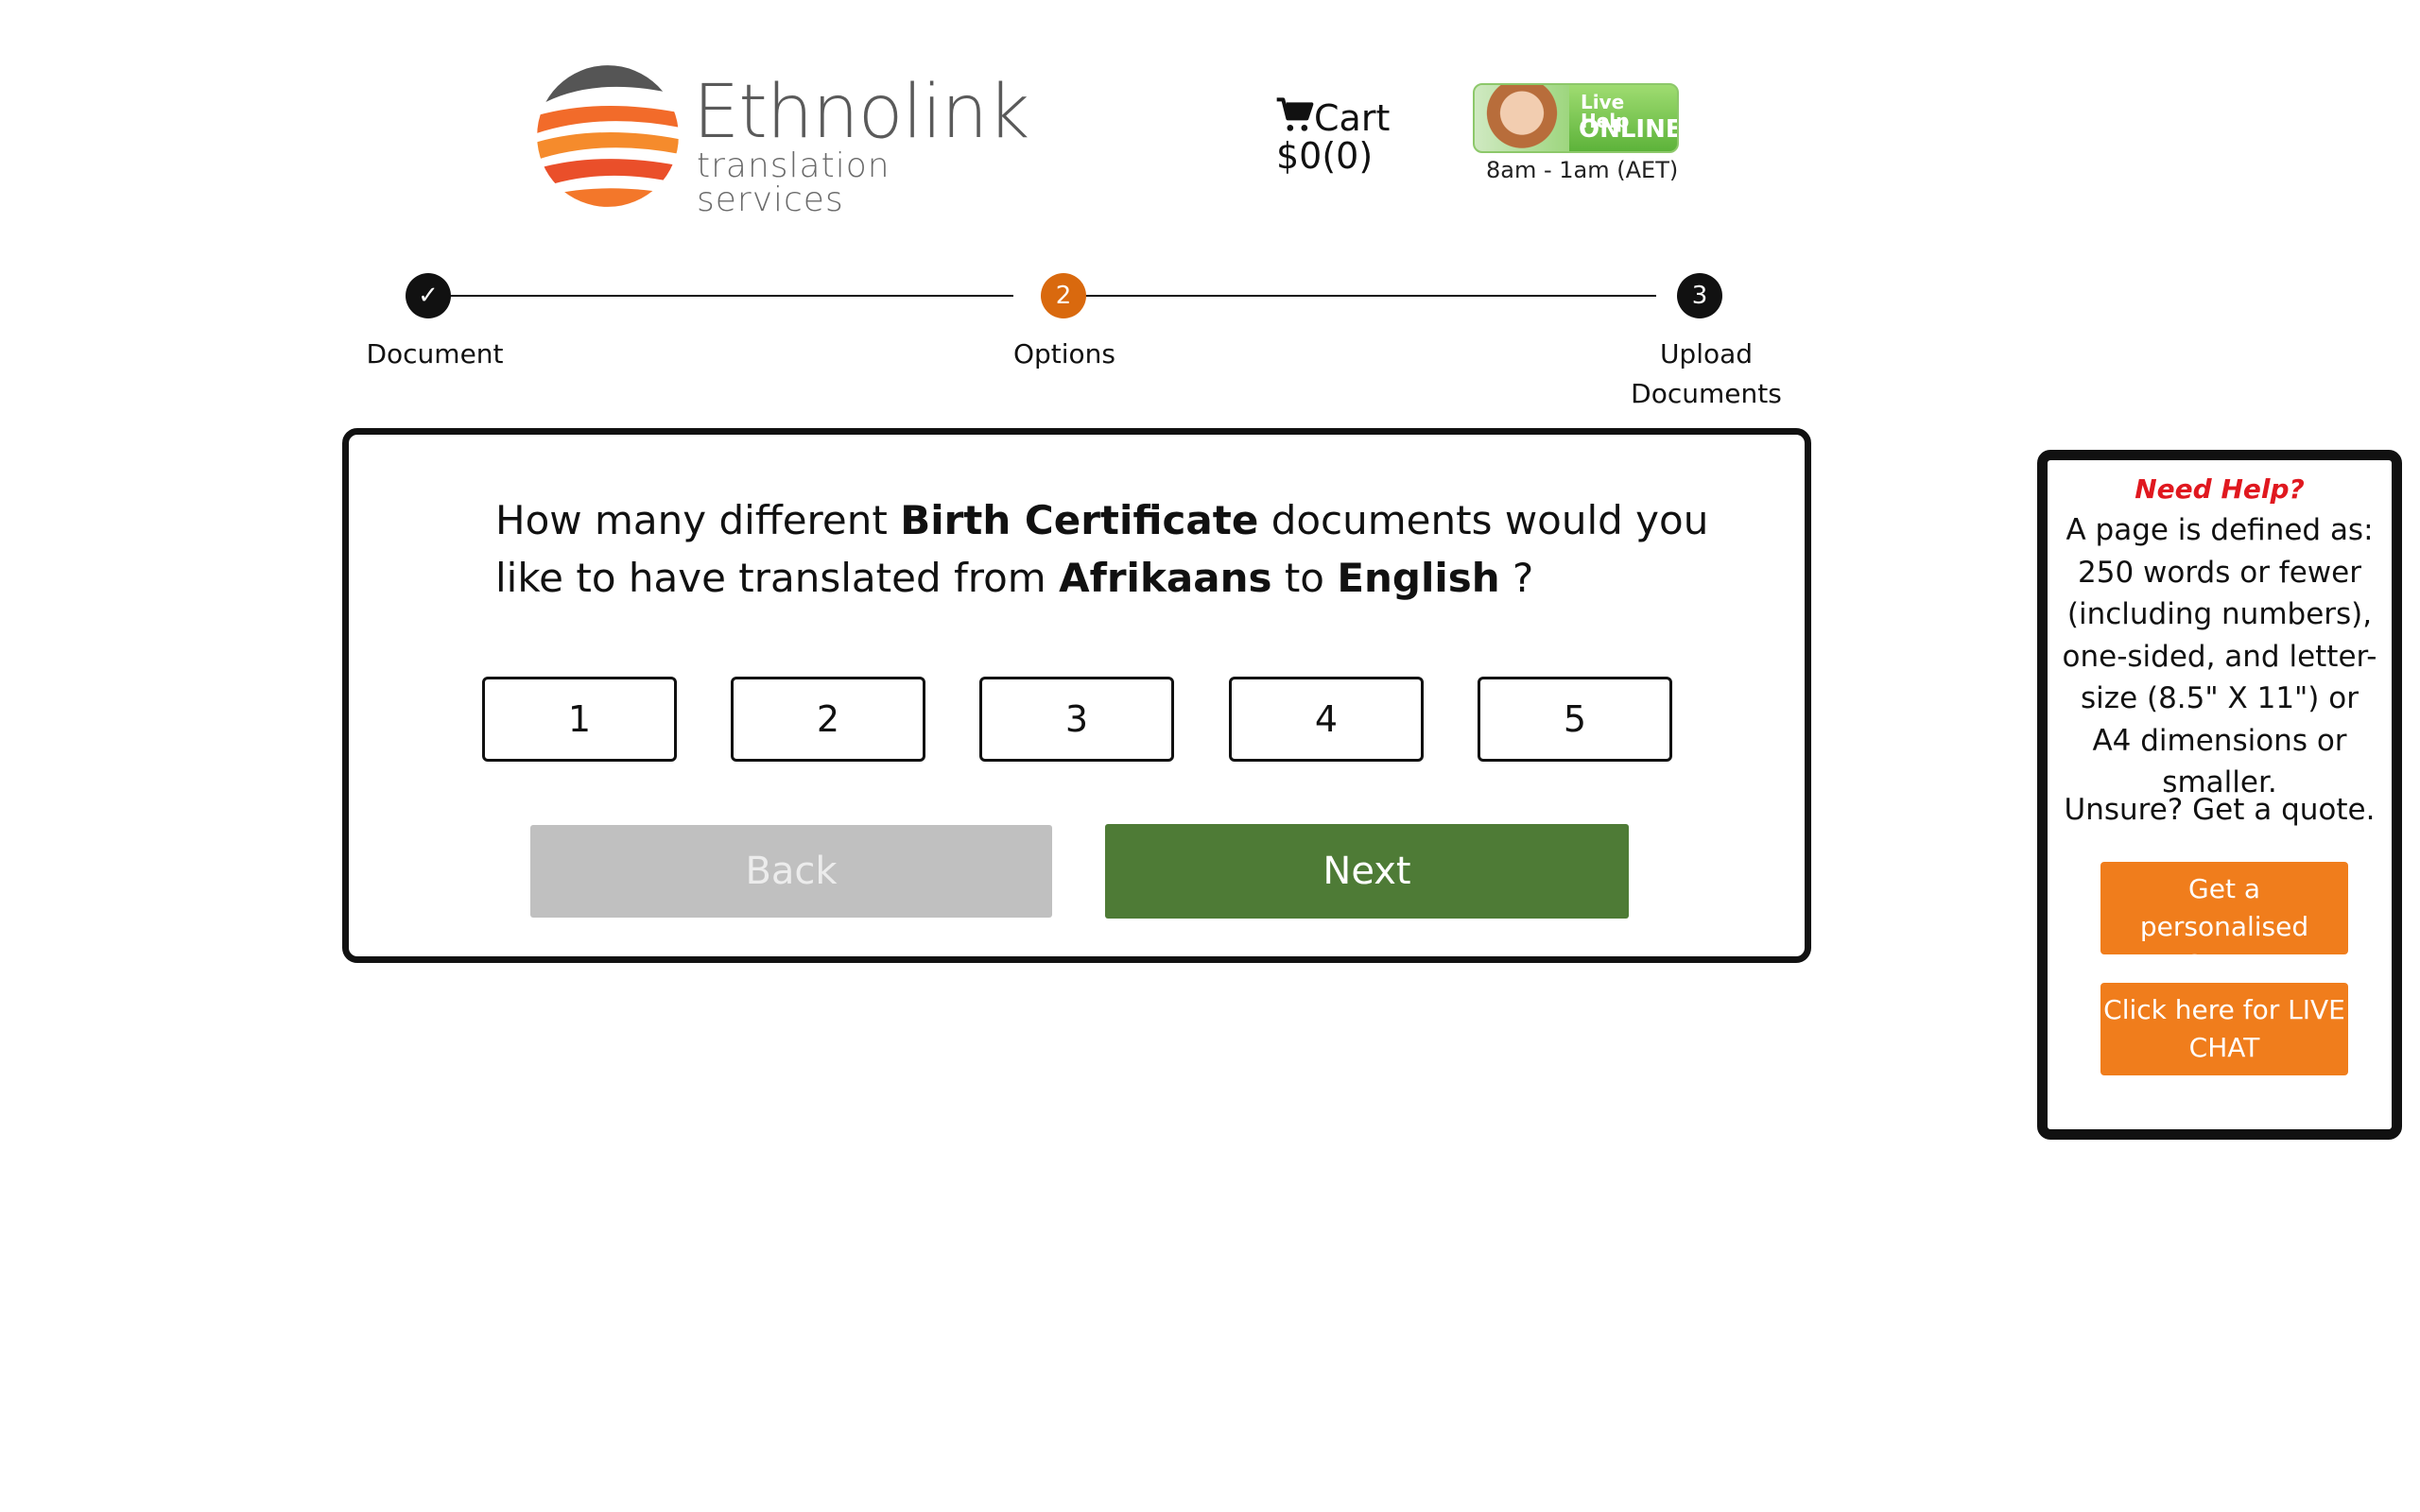 The image size is (2420, 1512). What do you see at coordinates (828, 719) in the screenshot?
I see `choice-button-2: 2` at bounding box center [828, 719].